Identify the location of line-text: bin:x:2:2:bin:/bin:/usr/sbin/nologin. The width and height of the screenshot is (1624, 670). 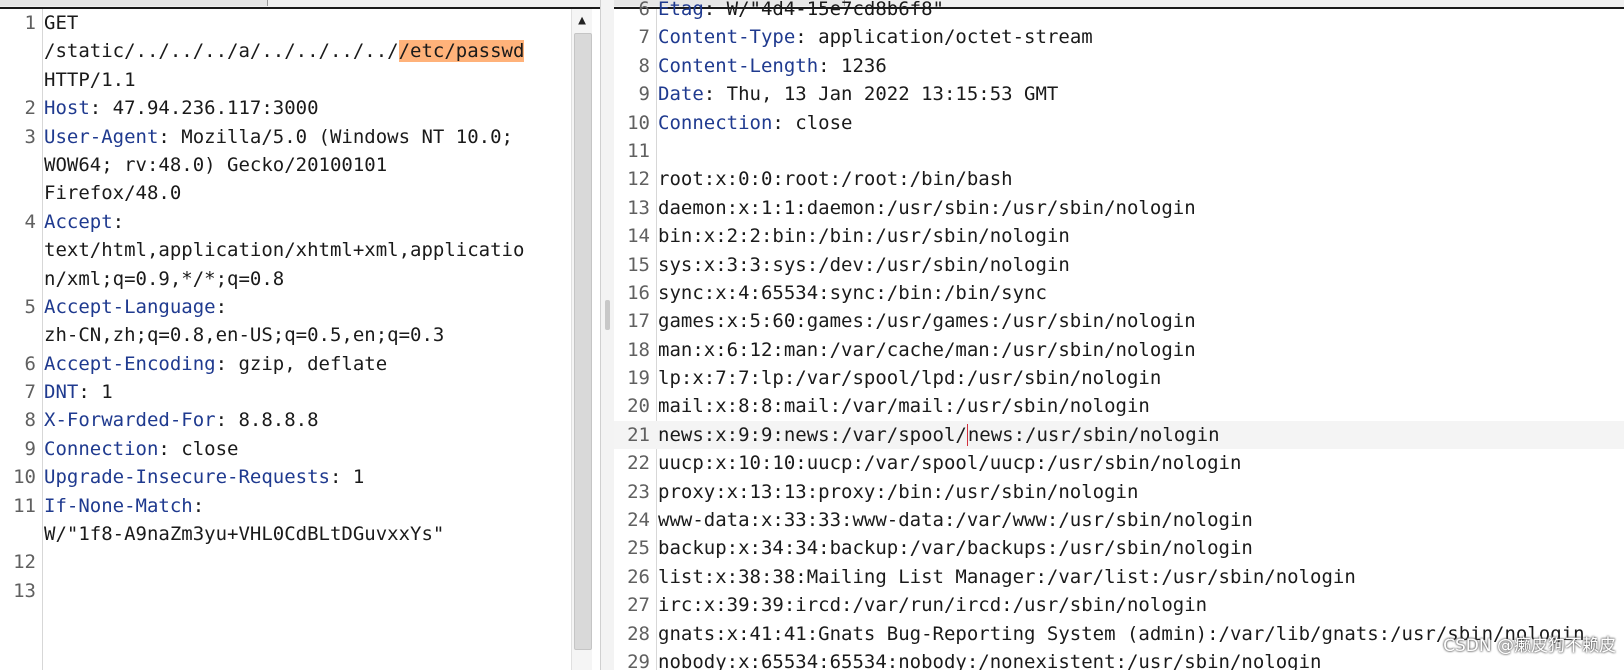
(864, 236).